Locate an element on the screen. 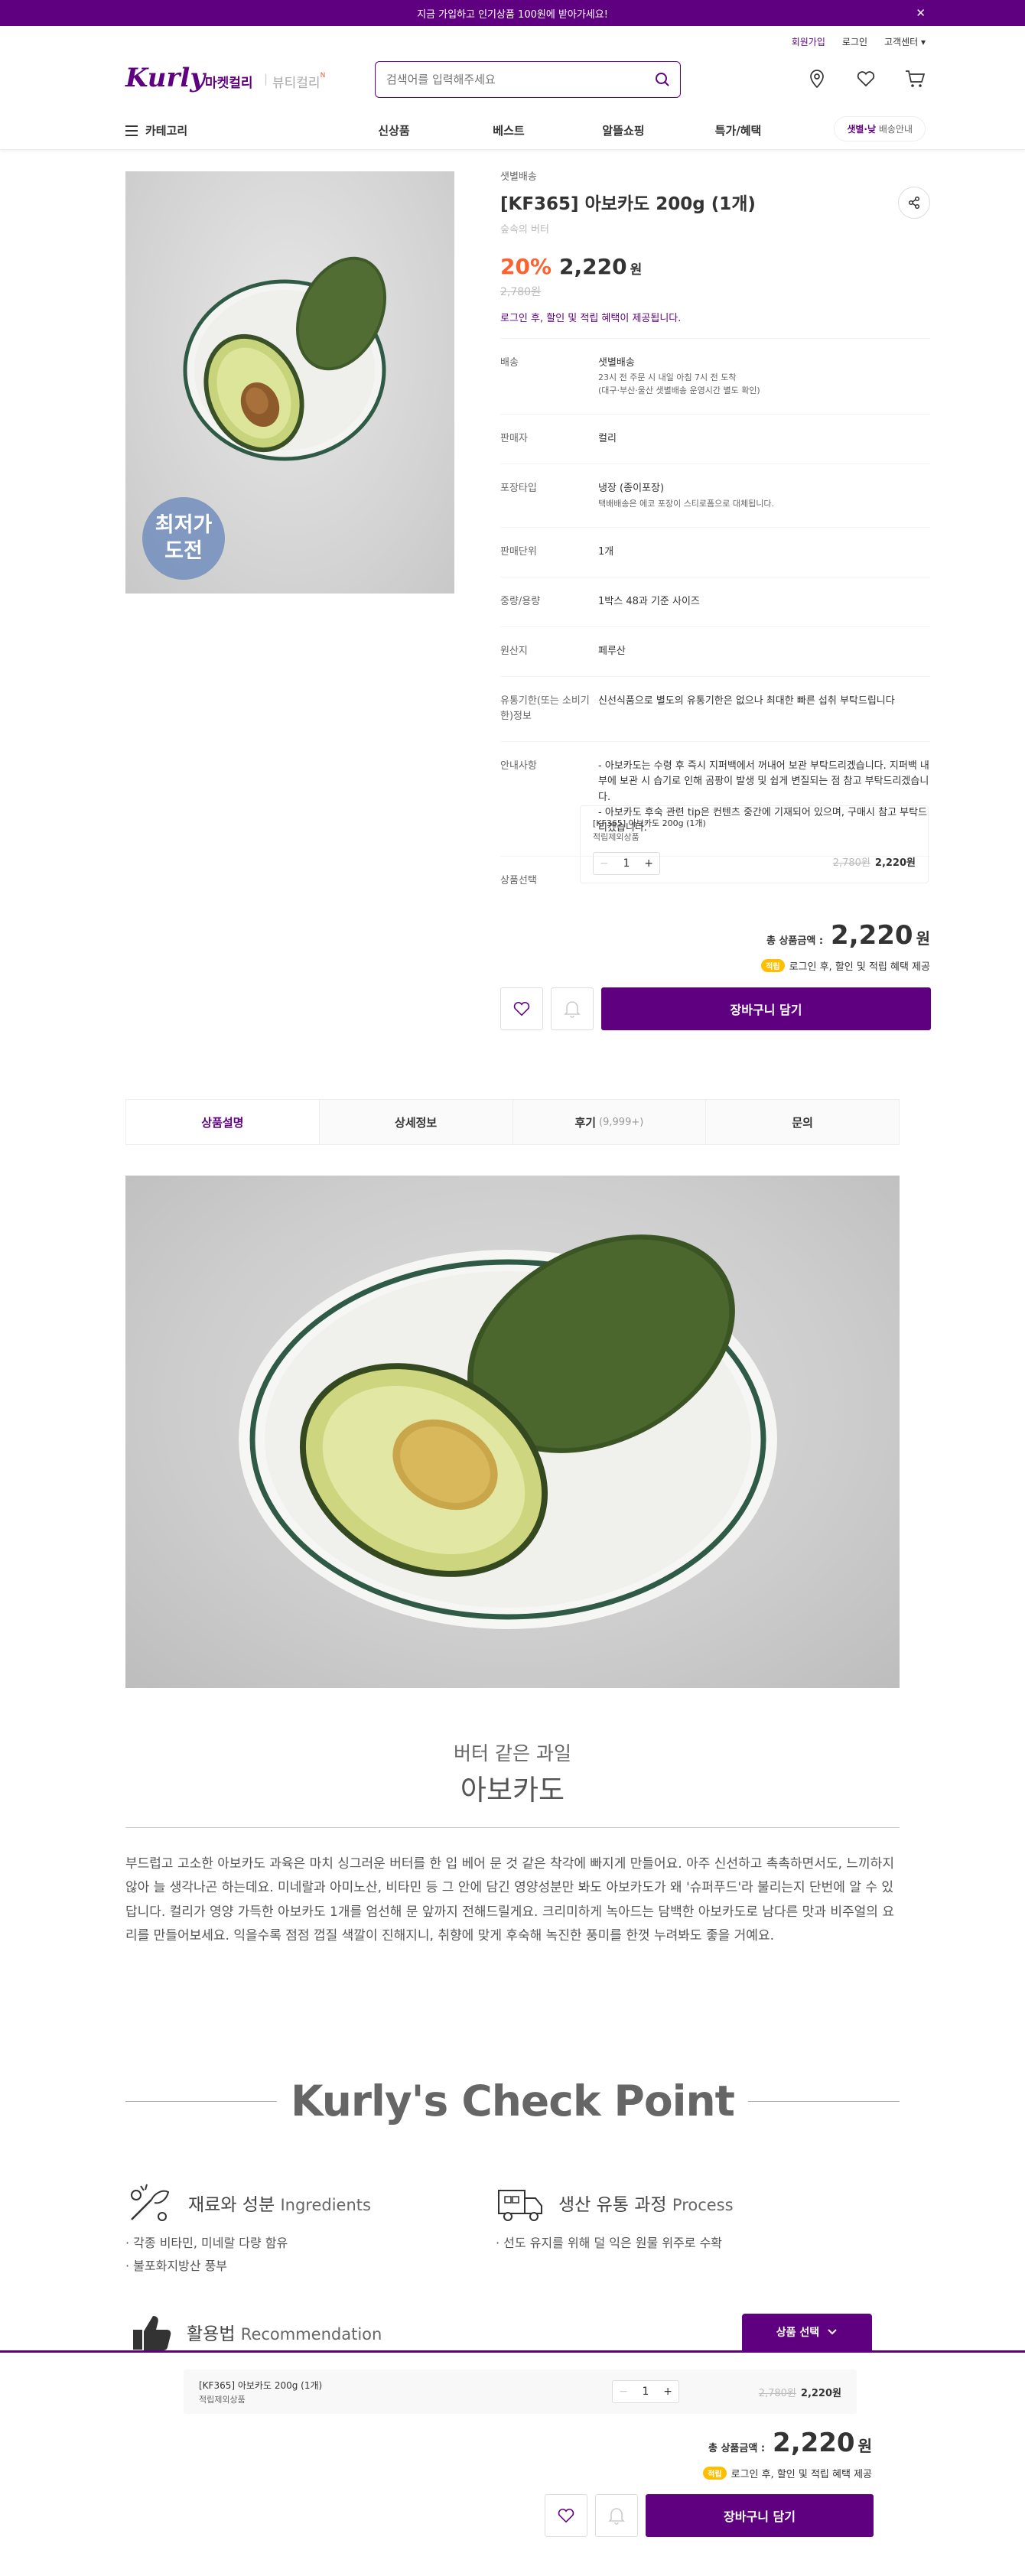 The height and width of the screenshot is (2576, 1025). option-name: [KF365] 아보카도 200g (1개) is located at coordinates (649, 823).